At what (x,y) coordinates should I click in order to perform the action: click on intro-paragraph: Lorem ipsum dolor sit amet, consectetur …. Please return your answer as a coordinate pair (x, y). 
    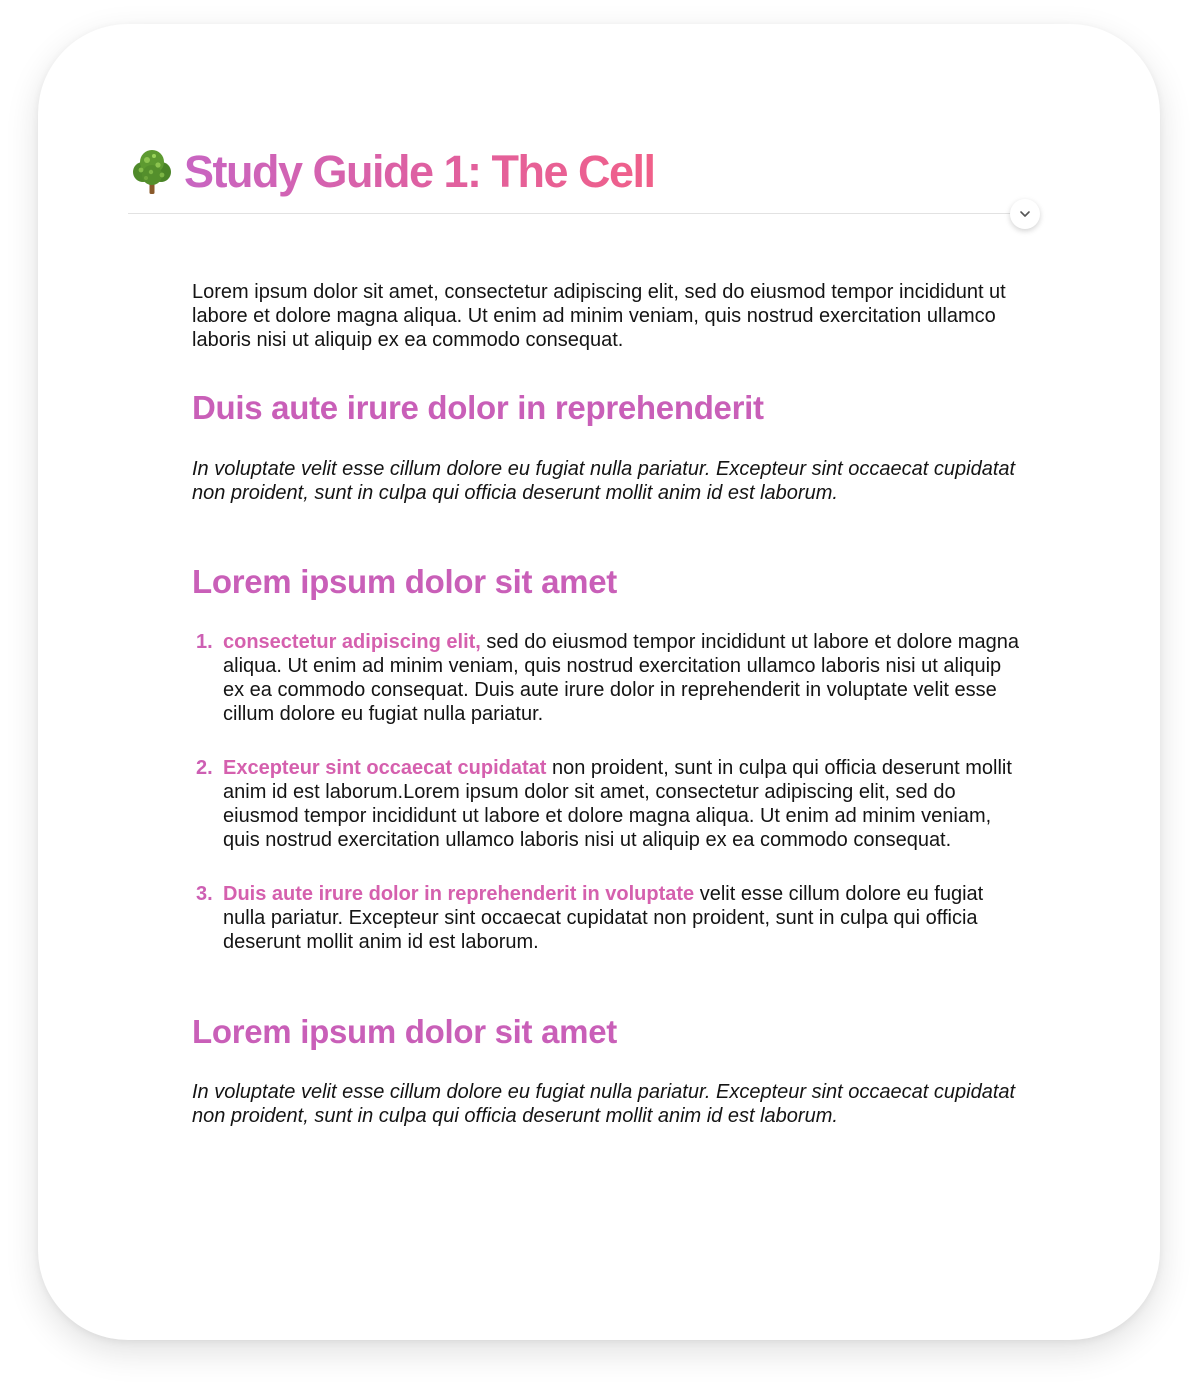
    Looking at the image, I should click on (599, 316).